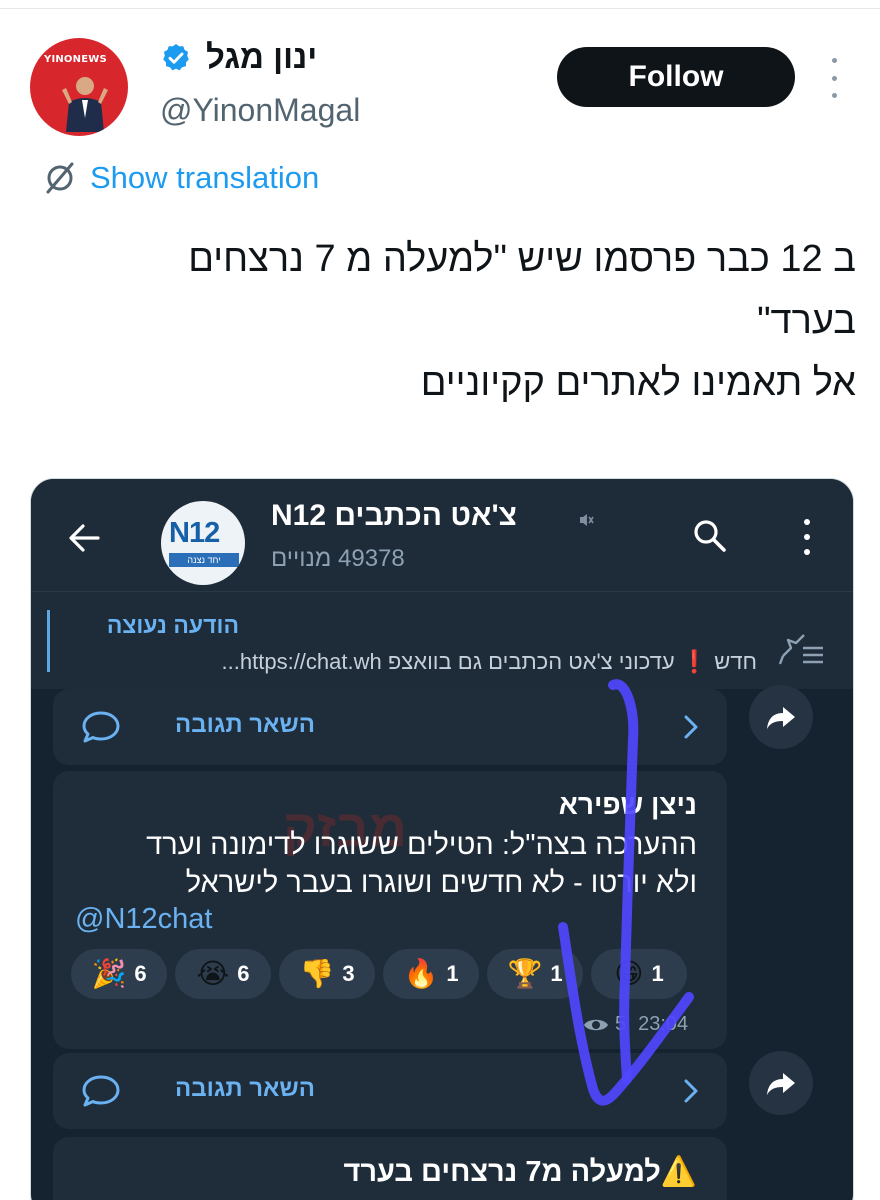  I want to click on reaction-fire: 🔥 1, so click(431, 974).